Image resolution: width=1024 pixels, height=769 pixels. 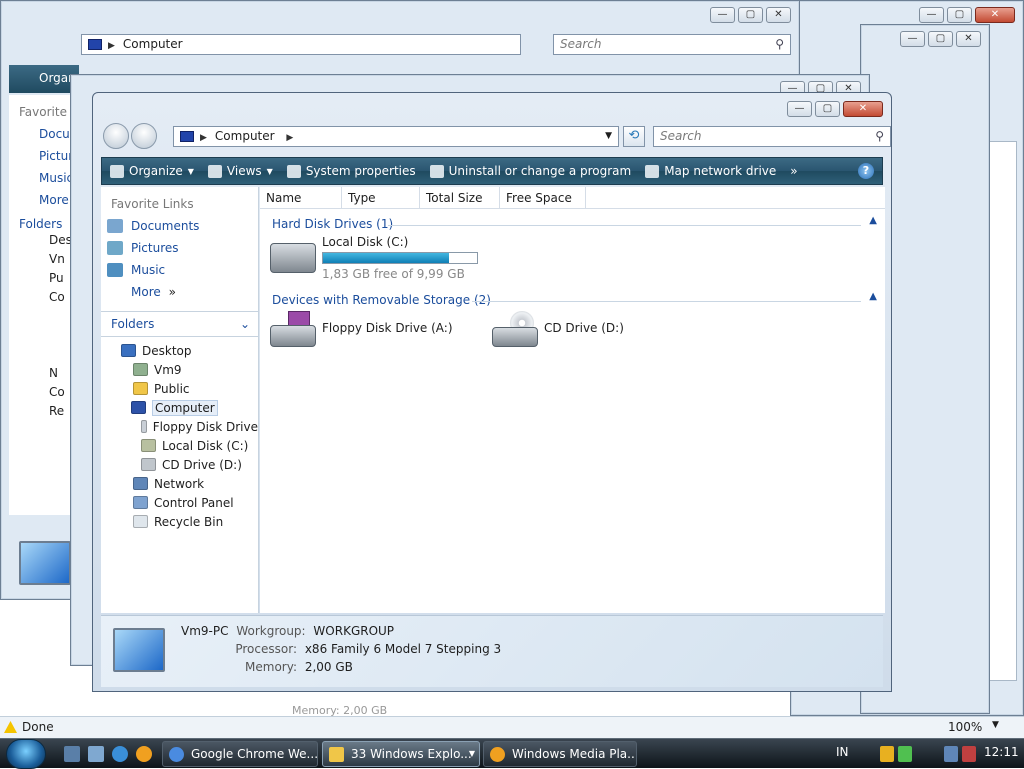 What do you see at coordinates (530, 171) in the screenshot?
I see `uninstall-program-button: Uninstall or change a program` at bounding box center [530, 171].